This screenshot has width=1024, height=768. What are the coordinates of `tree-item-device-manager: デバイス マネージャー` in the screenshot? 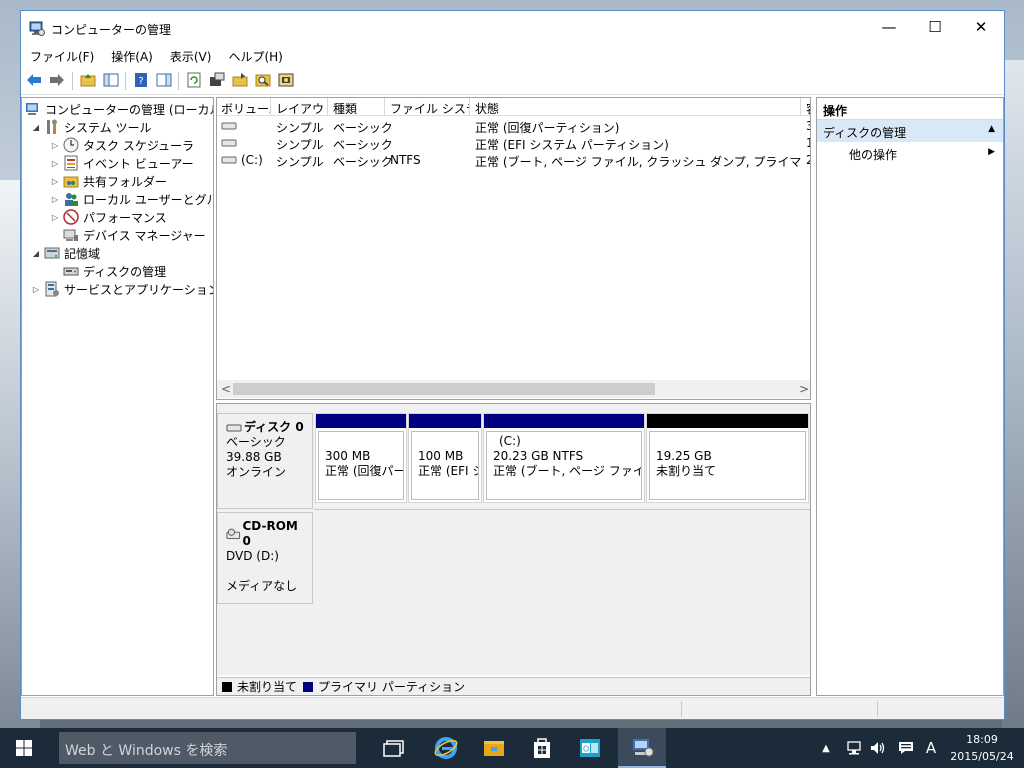 It's located at (134, 235).